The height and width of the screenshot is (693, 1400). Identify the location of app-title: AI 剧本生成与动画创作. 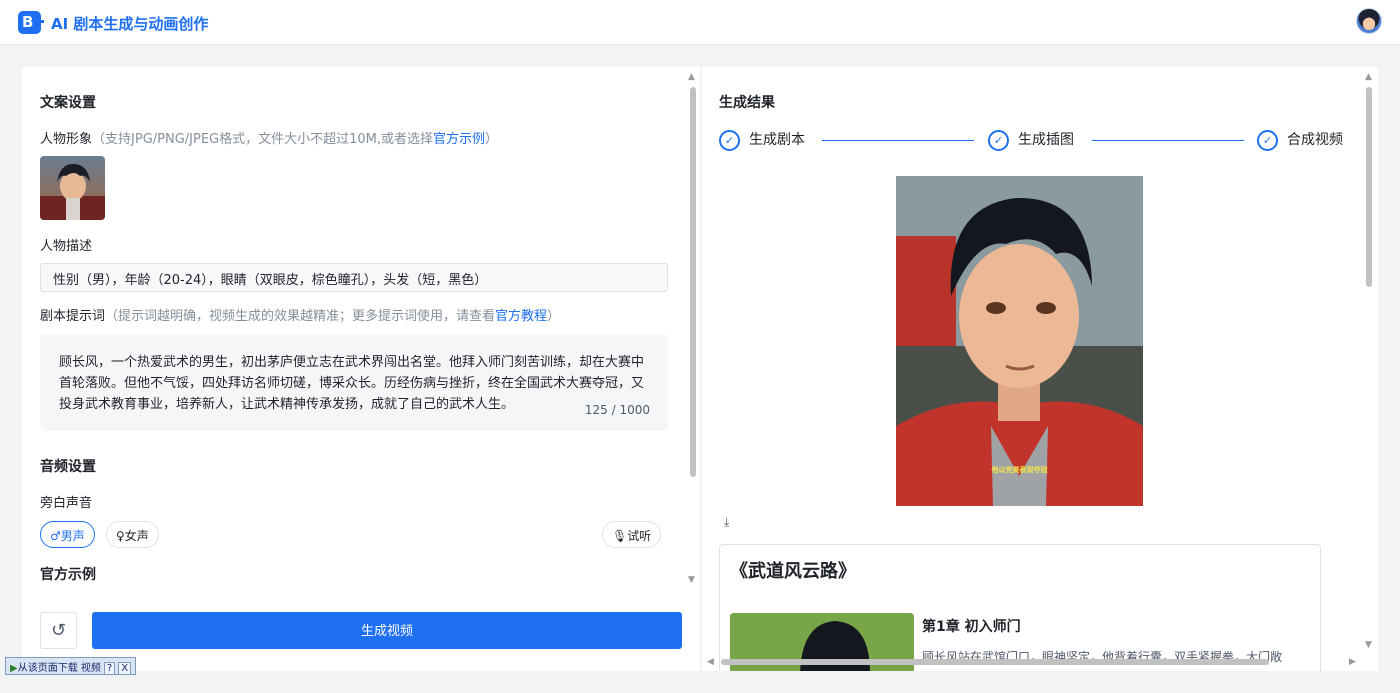
(130, 24).